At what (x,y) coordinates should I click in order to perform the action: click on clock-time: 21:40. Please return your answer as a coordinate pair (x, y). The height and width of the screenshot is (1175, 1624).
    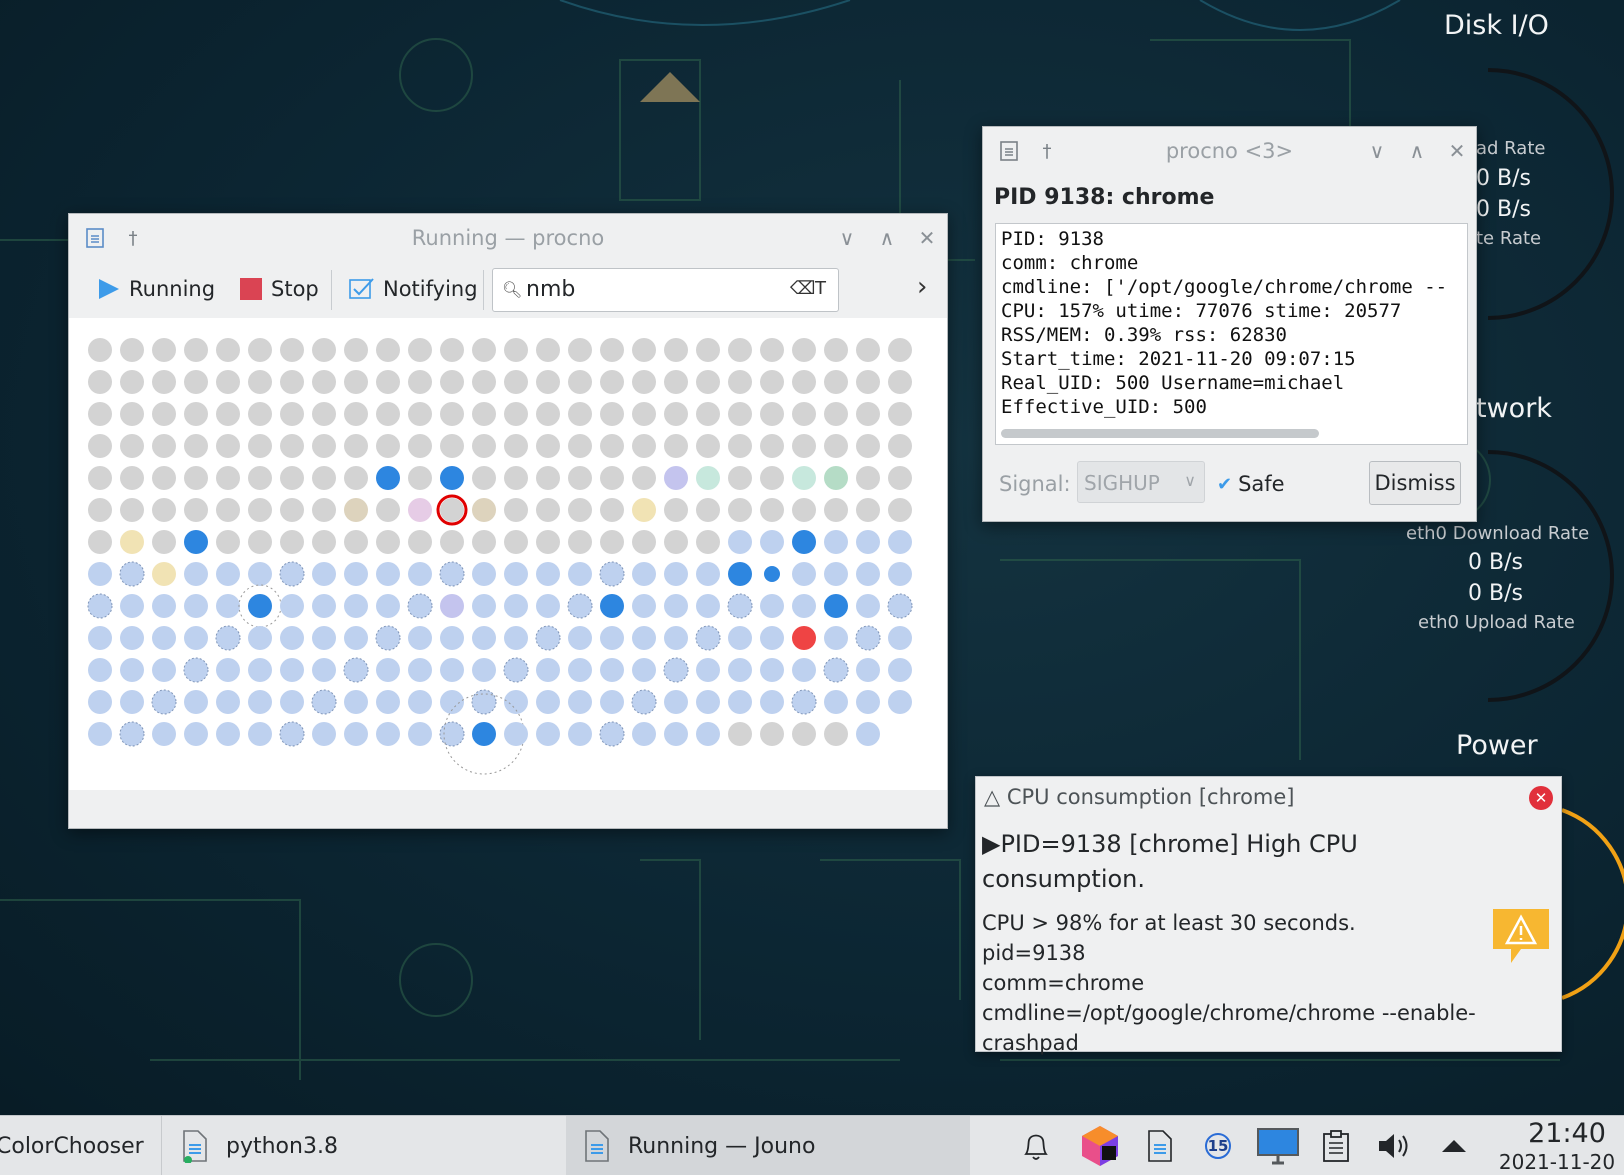
    Looking at the image, I should click on (1567, 1133).